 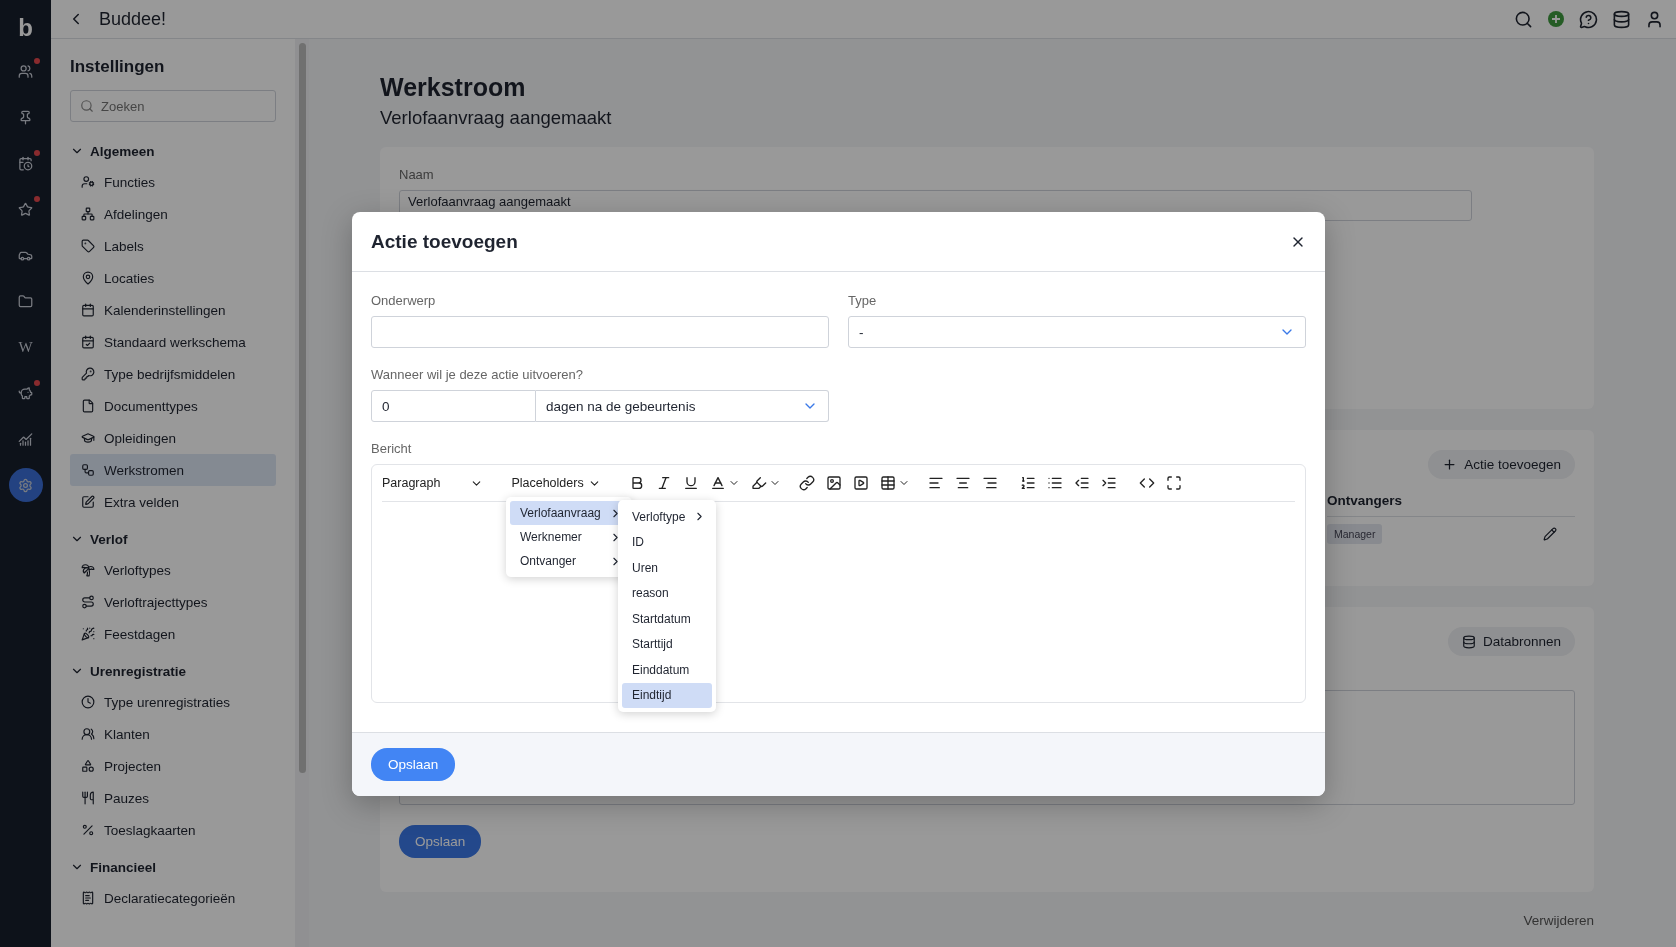 What do you see at coordinates (477, 374) in the screenshot?
I see `field-label: Wanneer wil je deze actie uitvoeren?` at bounding box center [477, 374].